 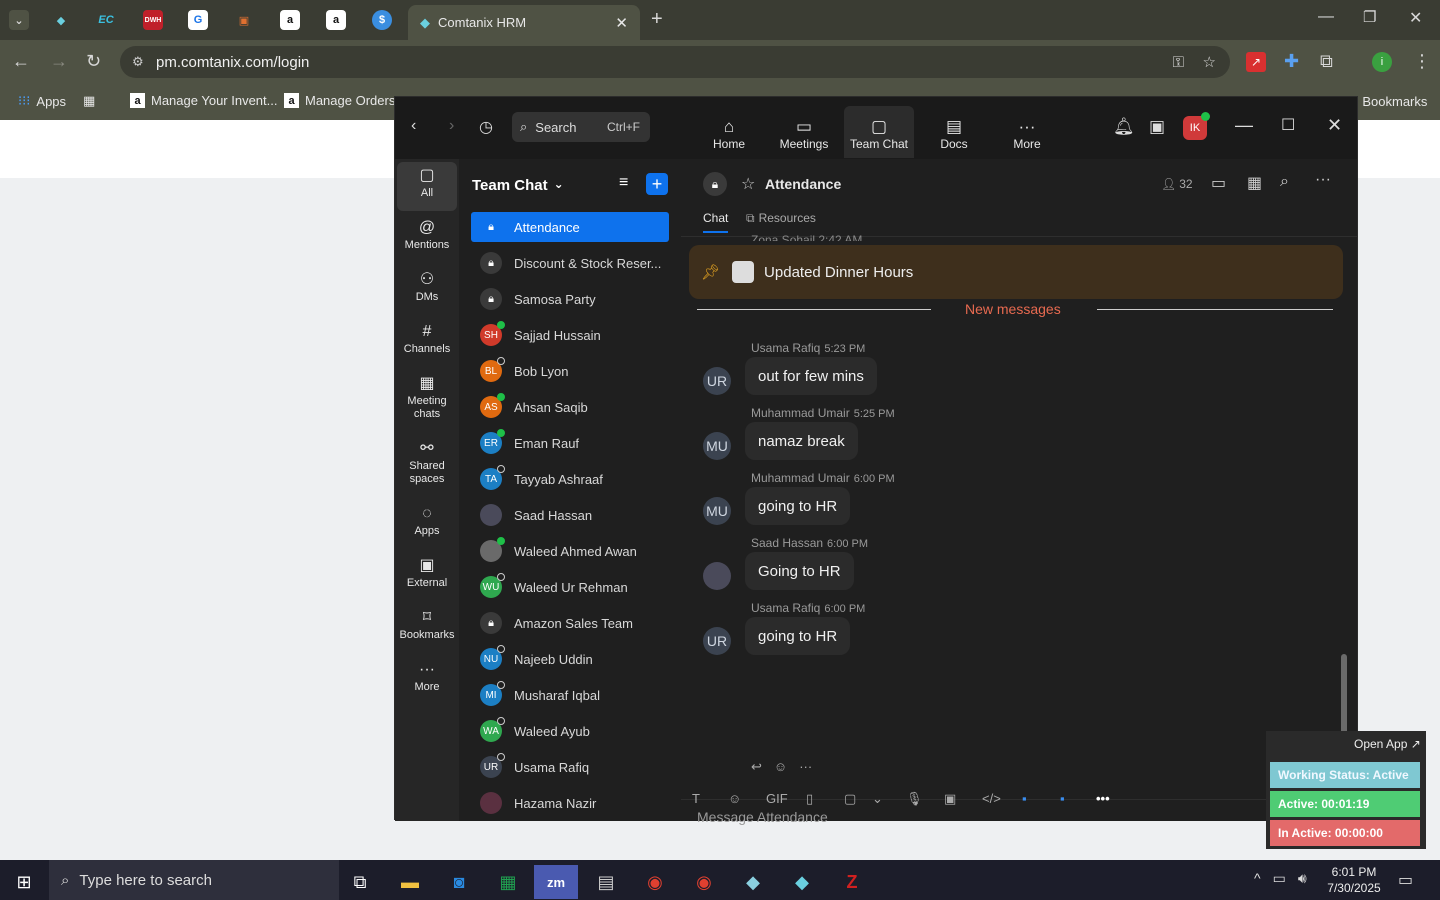 What do you see at coordinates (24, 882) in the screenshot?
I see `windows-start-icon: ⊞` at bounding box center [24, 882].